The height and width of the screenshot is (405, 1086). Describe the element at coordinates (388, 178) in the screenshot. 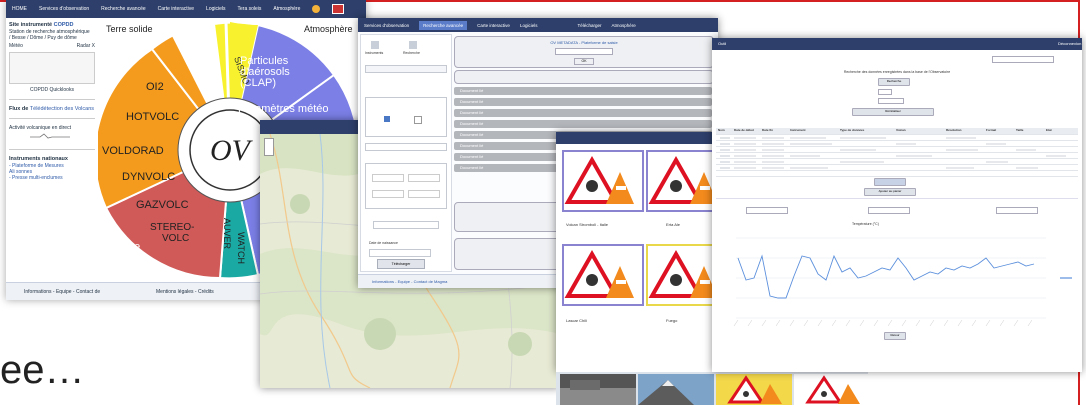

I see `date-from` at that location.